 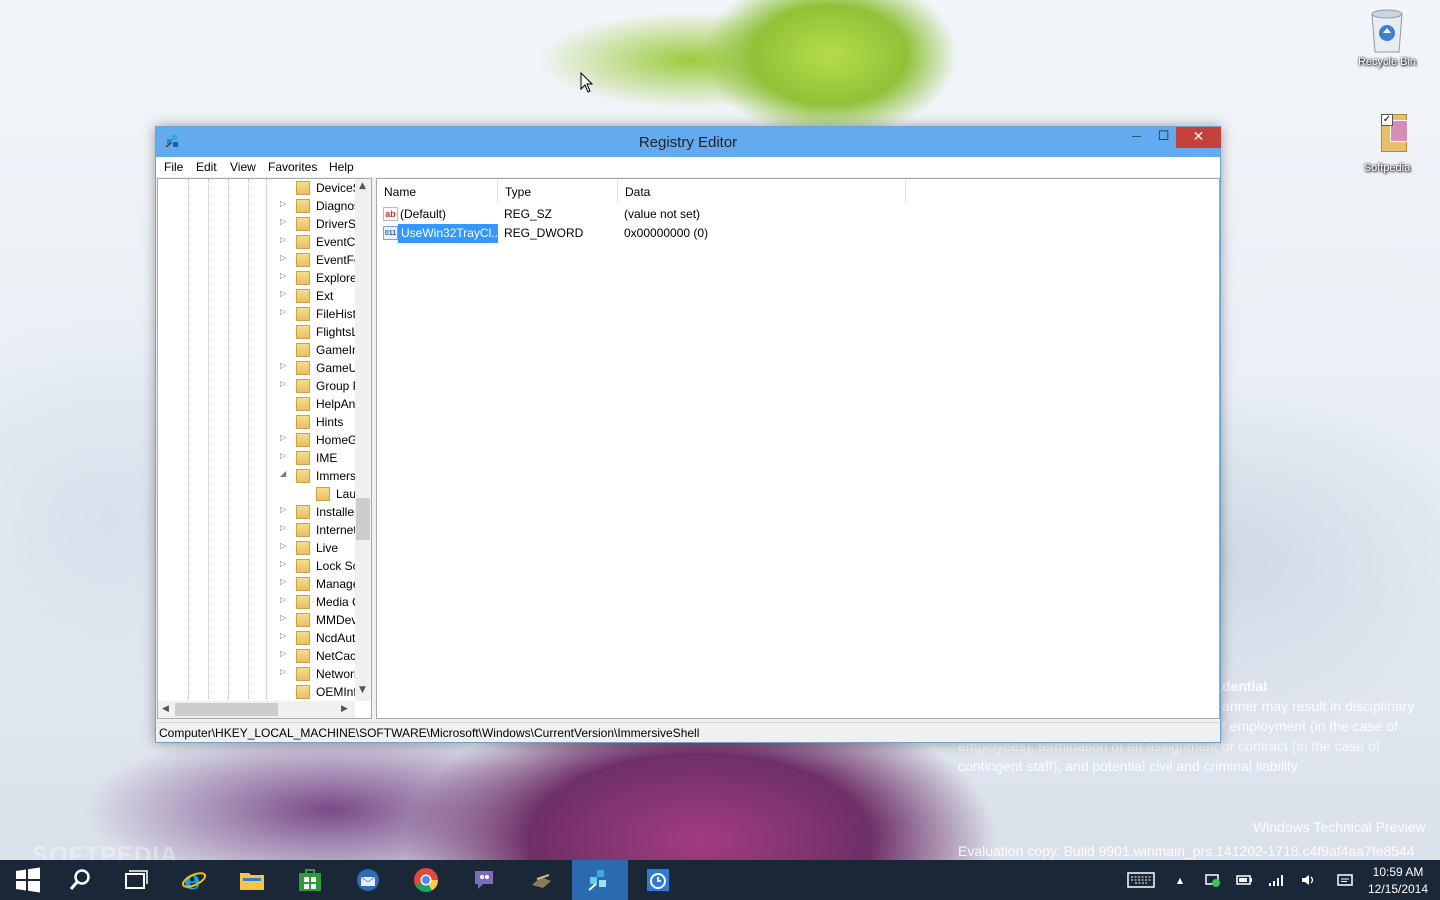 I want to click on column-header-data: Data, so click(x=762, y=191).